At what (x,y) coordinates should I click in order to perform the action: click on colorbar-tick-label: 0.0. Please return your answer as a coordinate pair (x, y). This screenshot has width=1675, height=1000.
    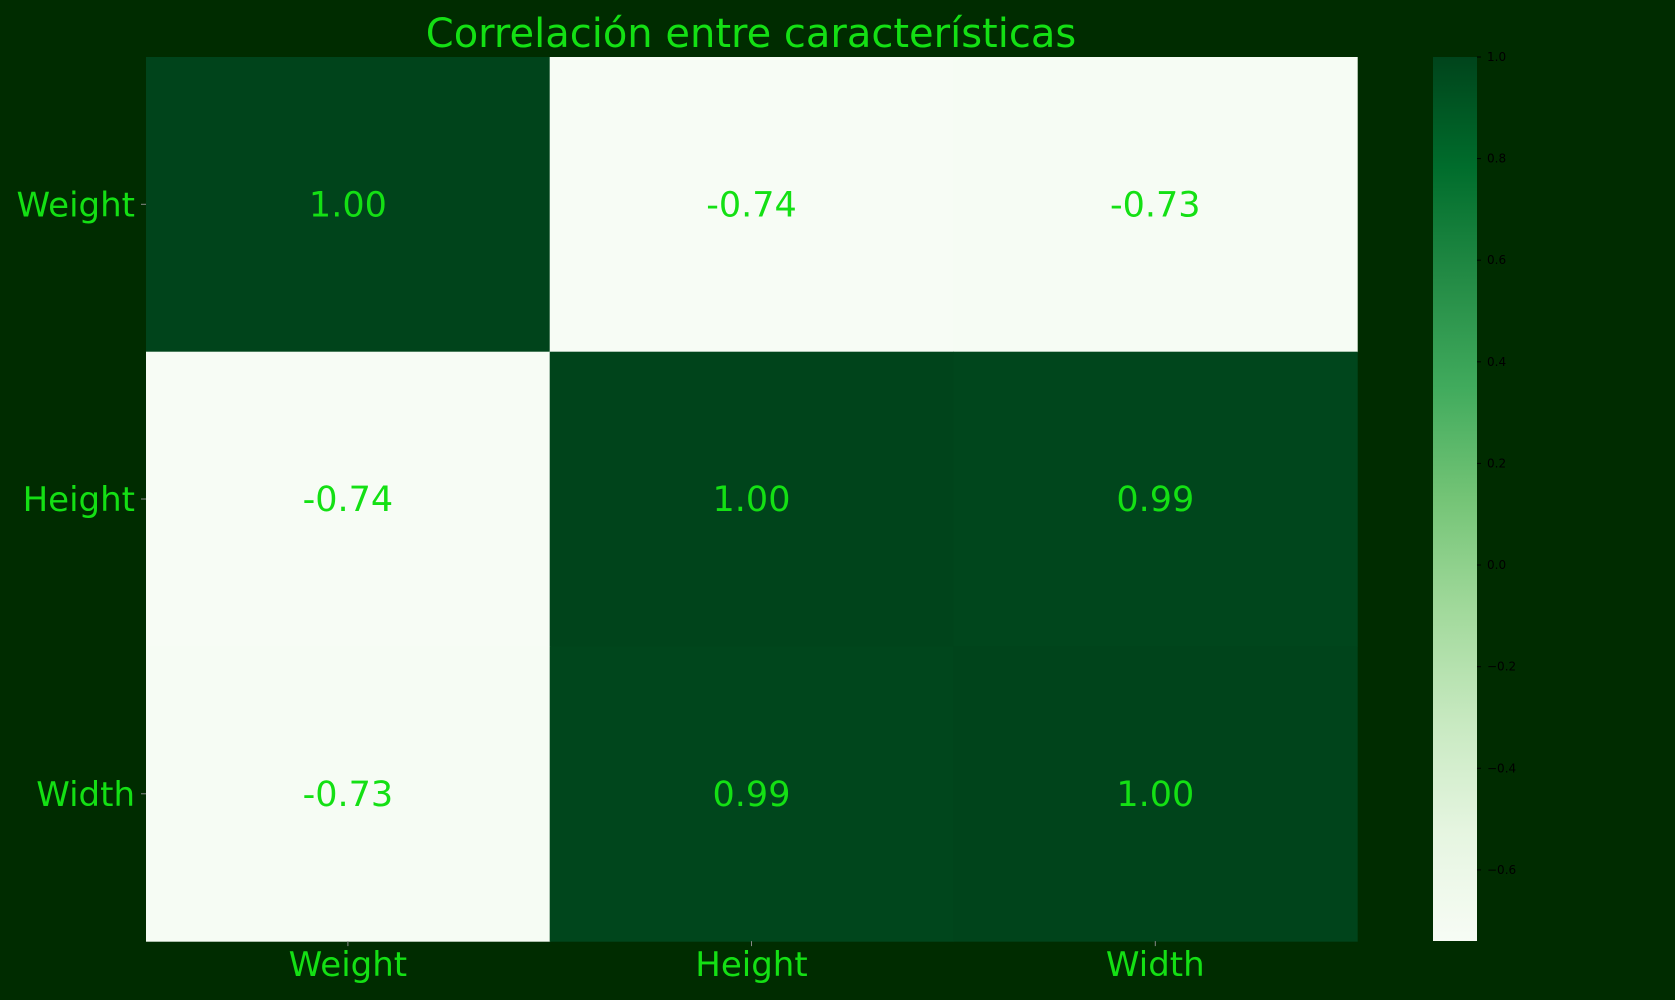
    Looking at the image, I should click on (1496, 565).